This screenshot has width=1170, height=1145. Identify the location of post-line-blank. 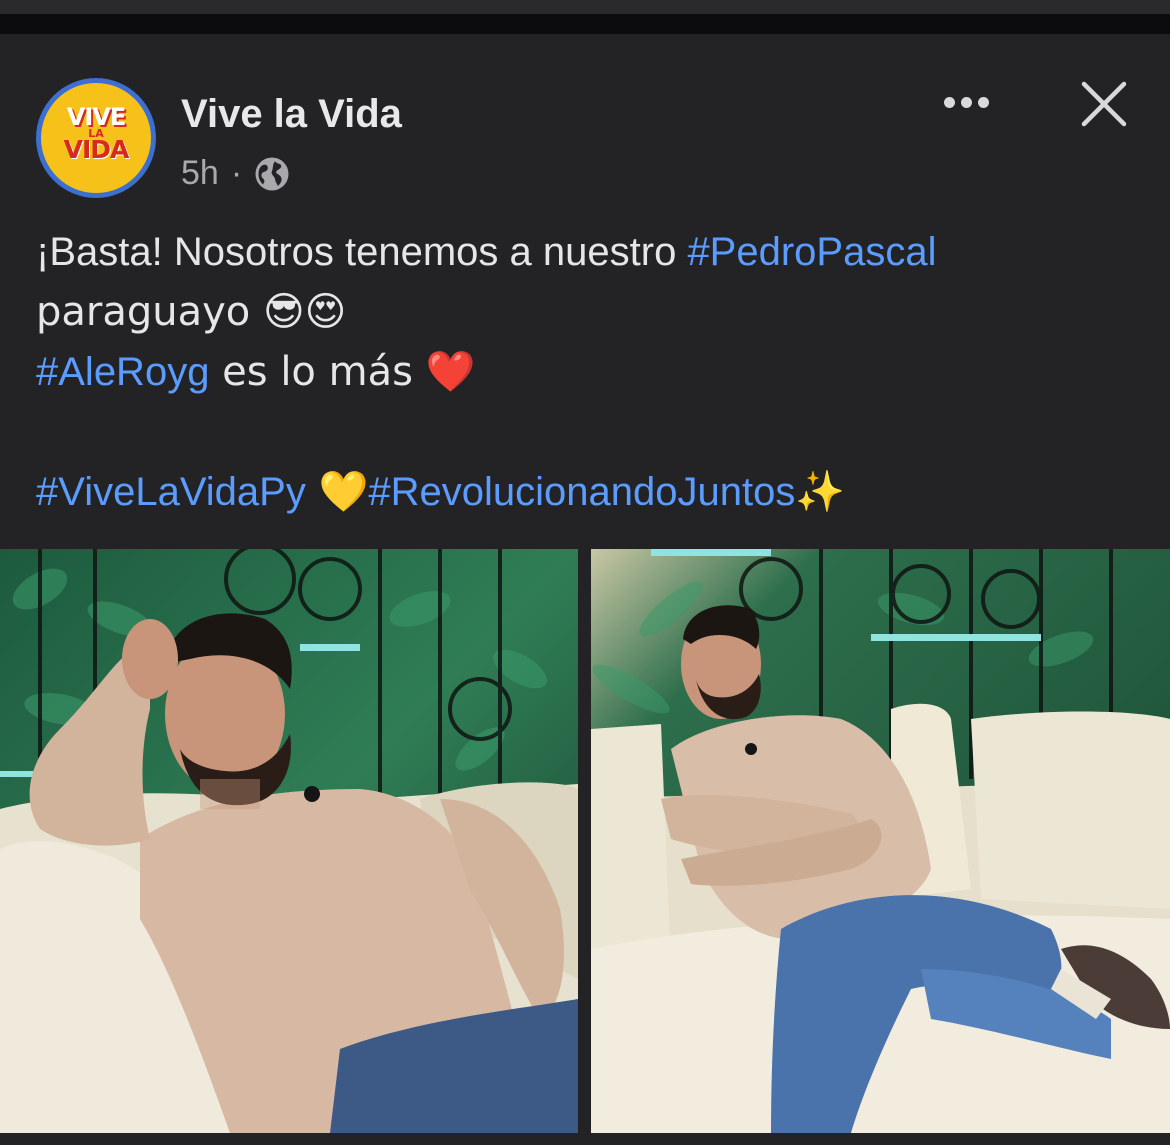
(591, 432).